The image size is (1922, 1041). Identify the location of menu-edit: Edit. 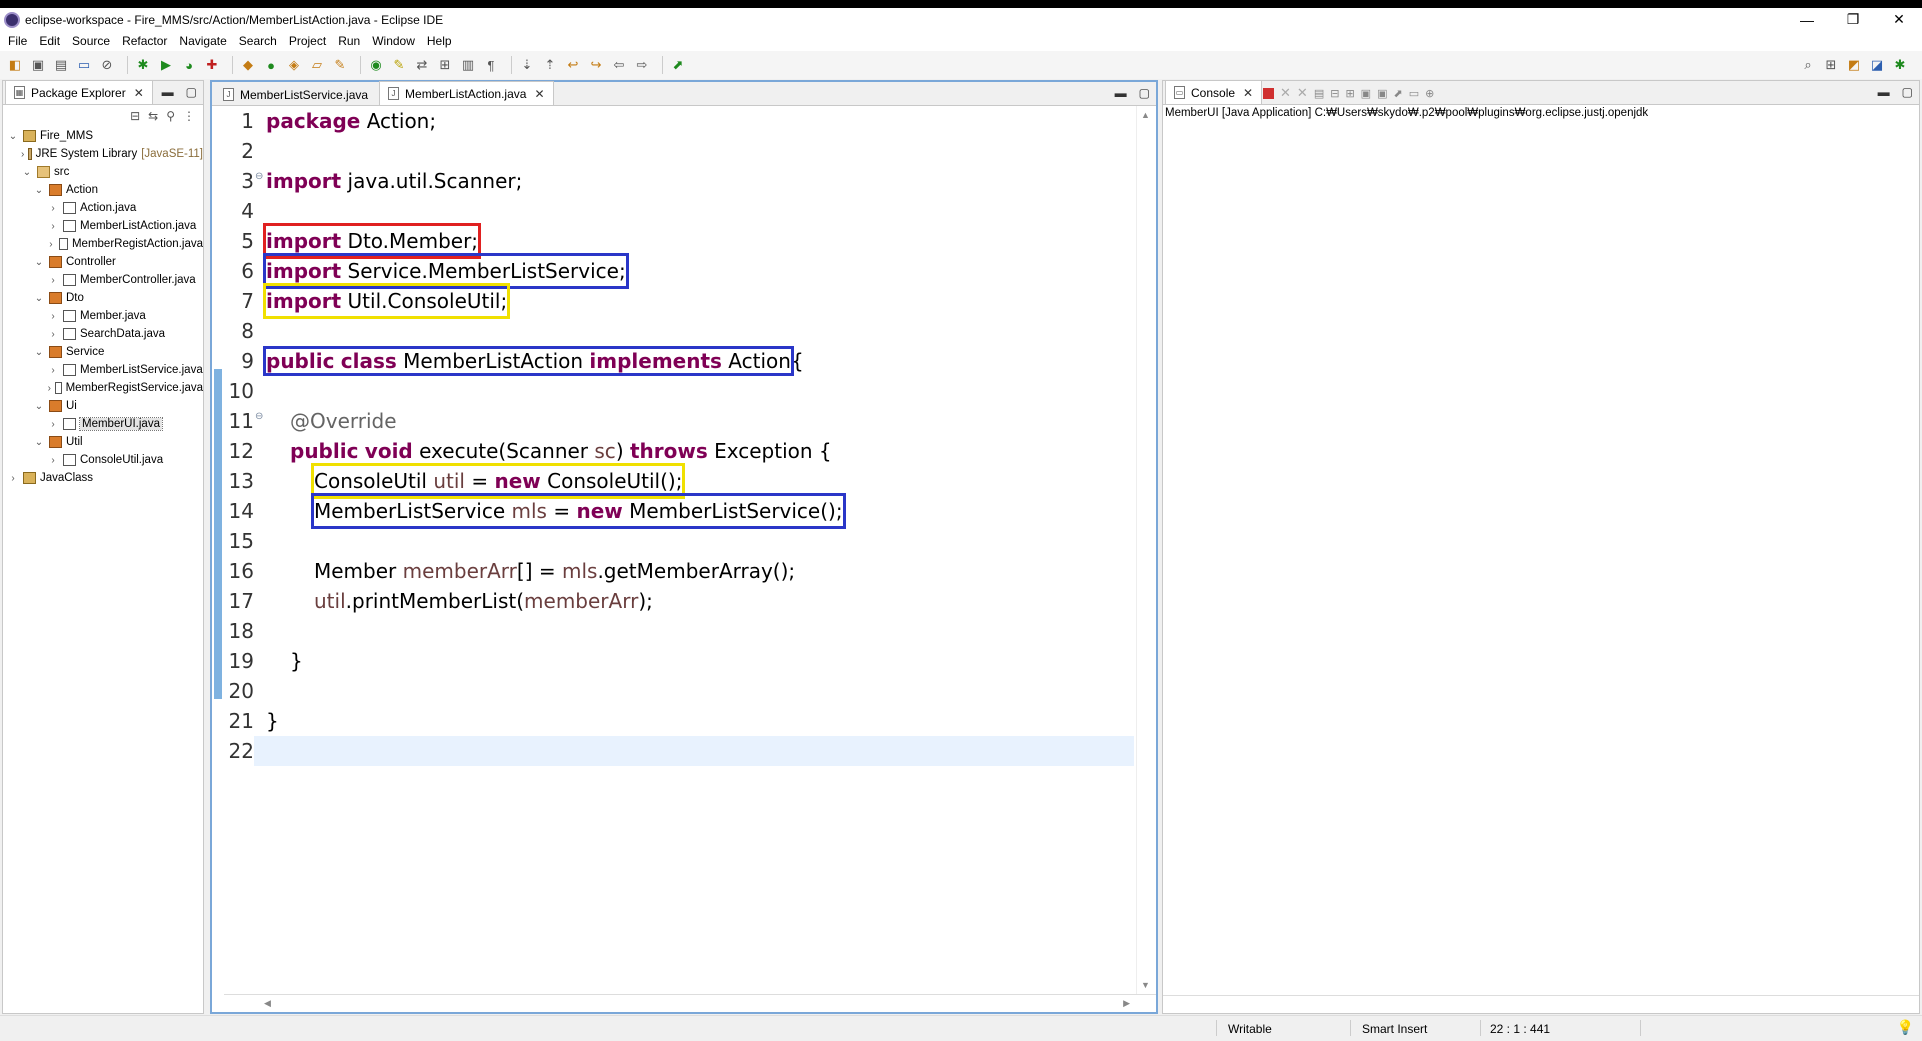
(51, 41).